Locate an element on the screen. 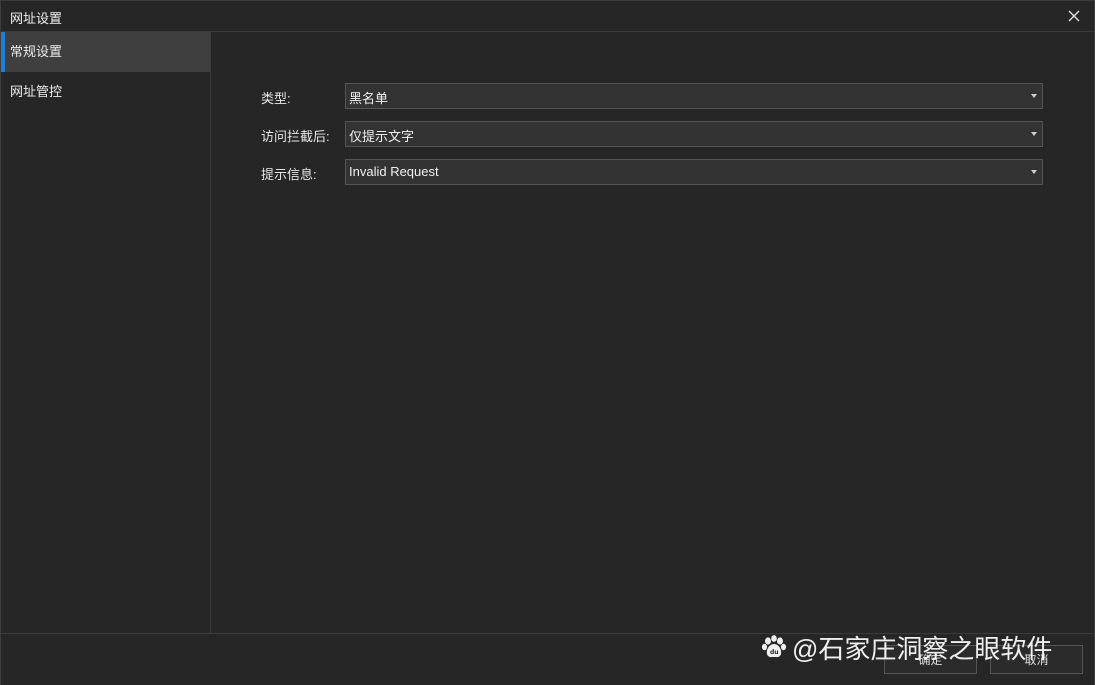  message-label: 提示信息: is located at coordinates (289, 174).